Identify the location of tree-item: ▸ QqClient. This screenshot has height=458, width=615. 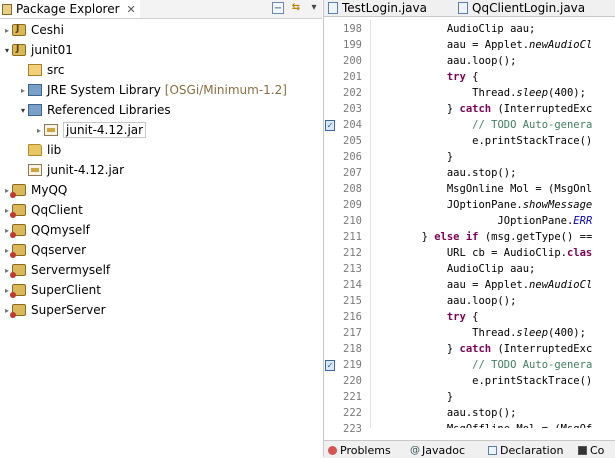
(41, 210).